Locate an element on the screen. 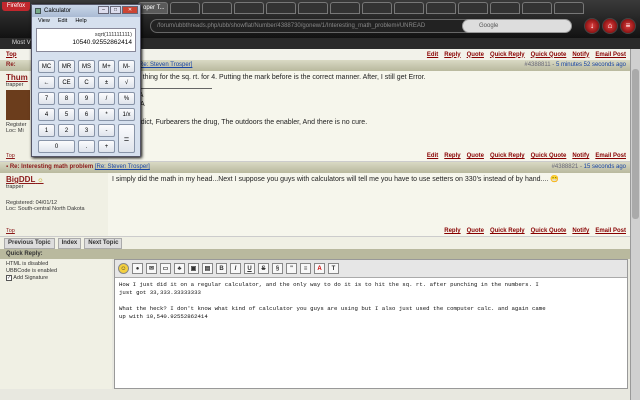  globe-icon: ● is located at coordinates (137, 268).